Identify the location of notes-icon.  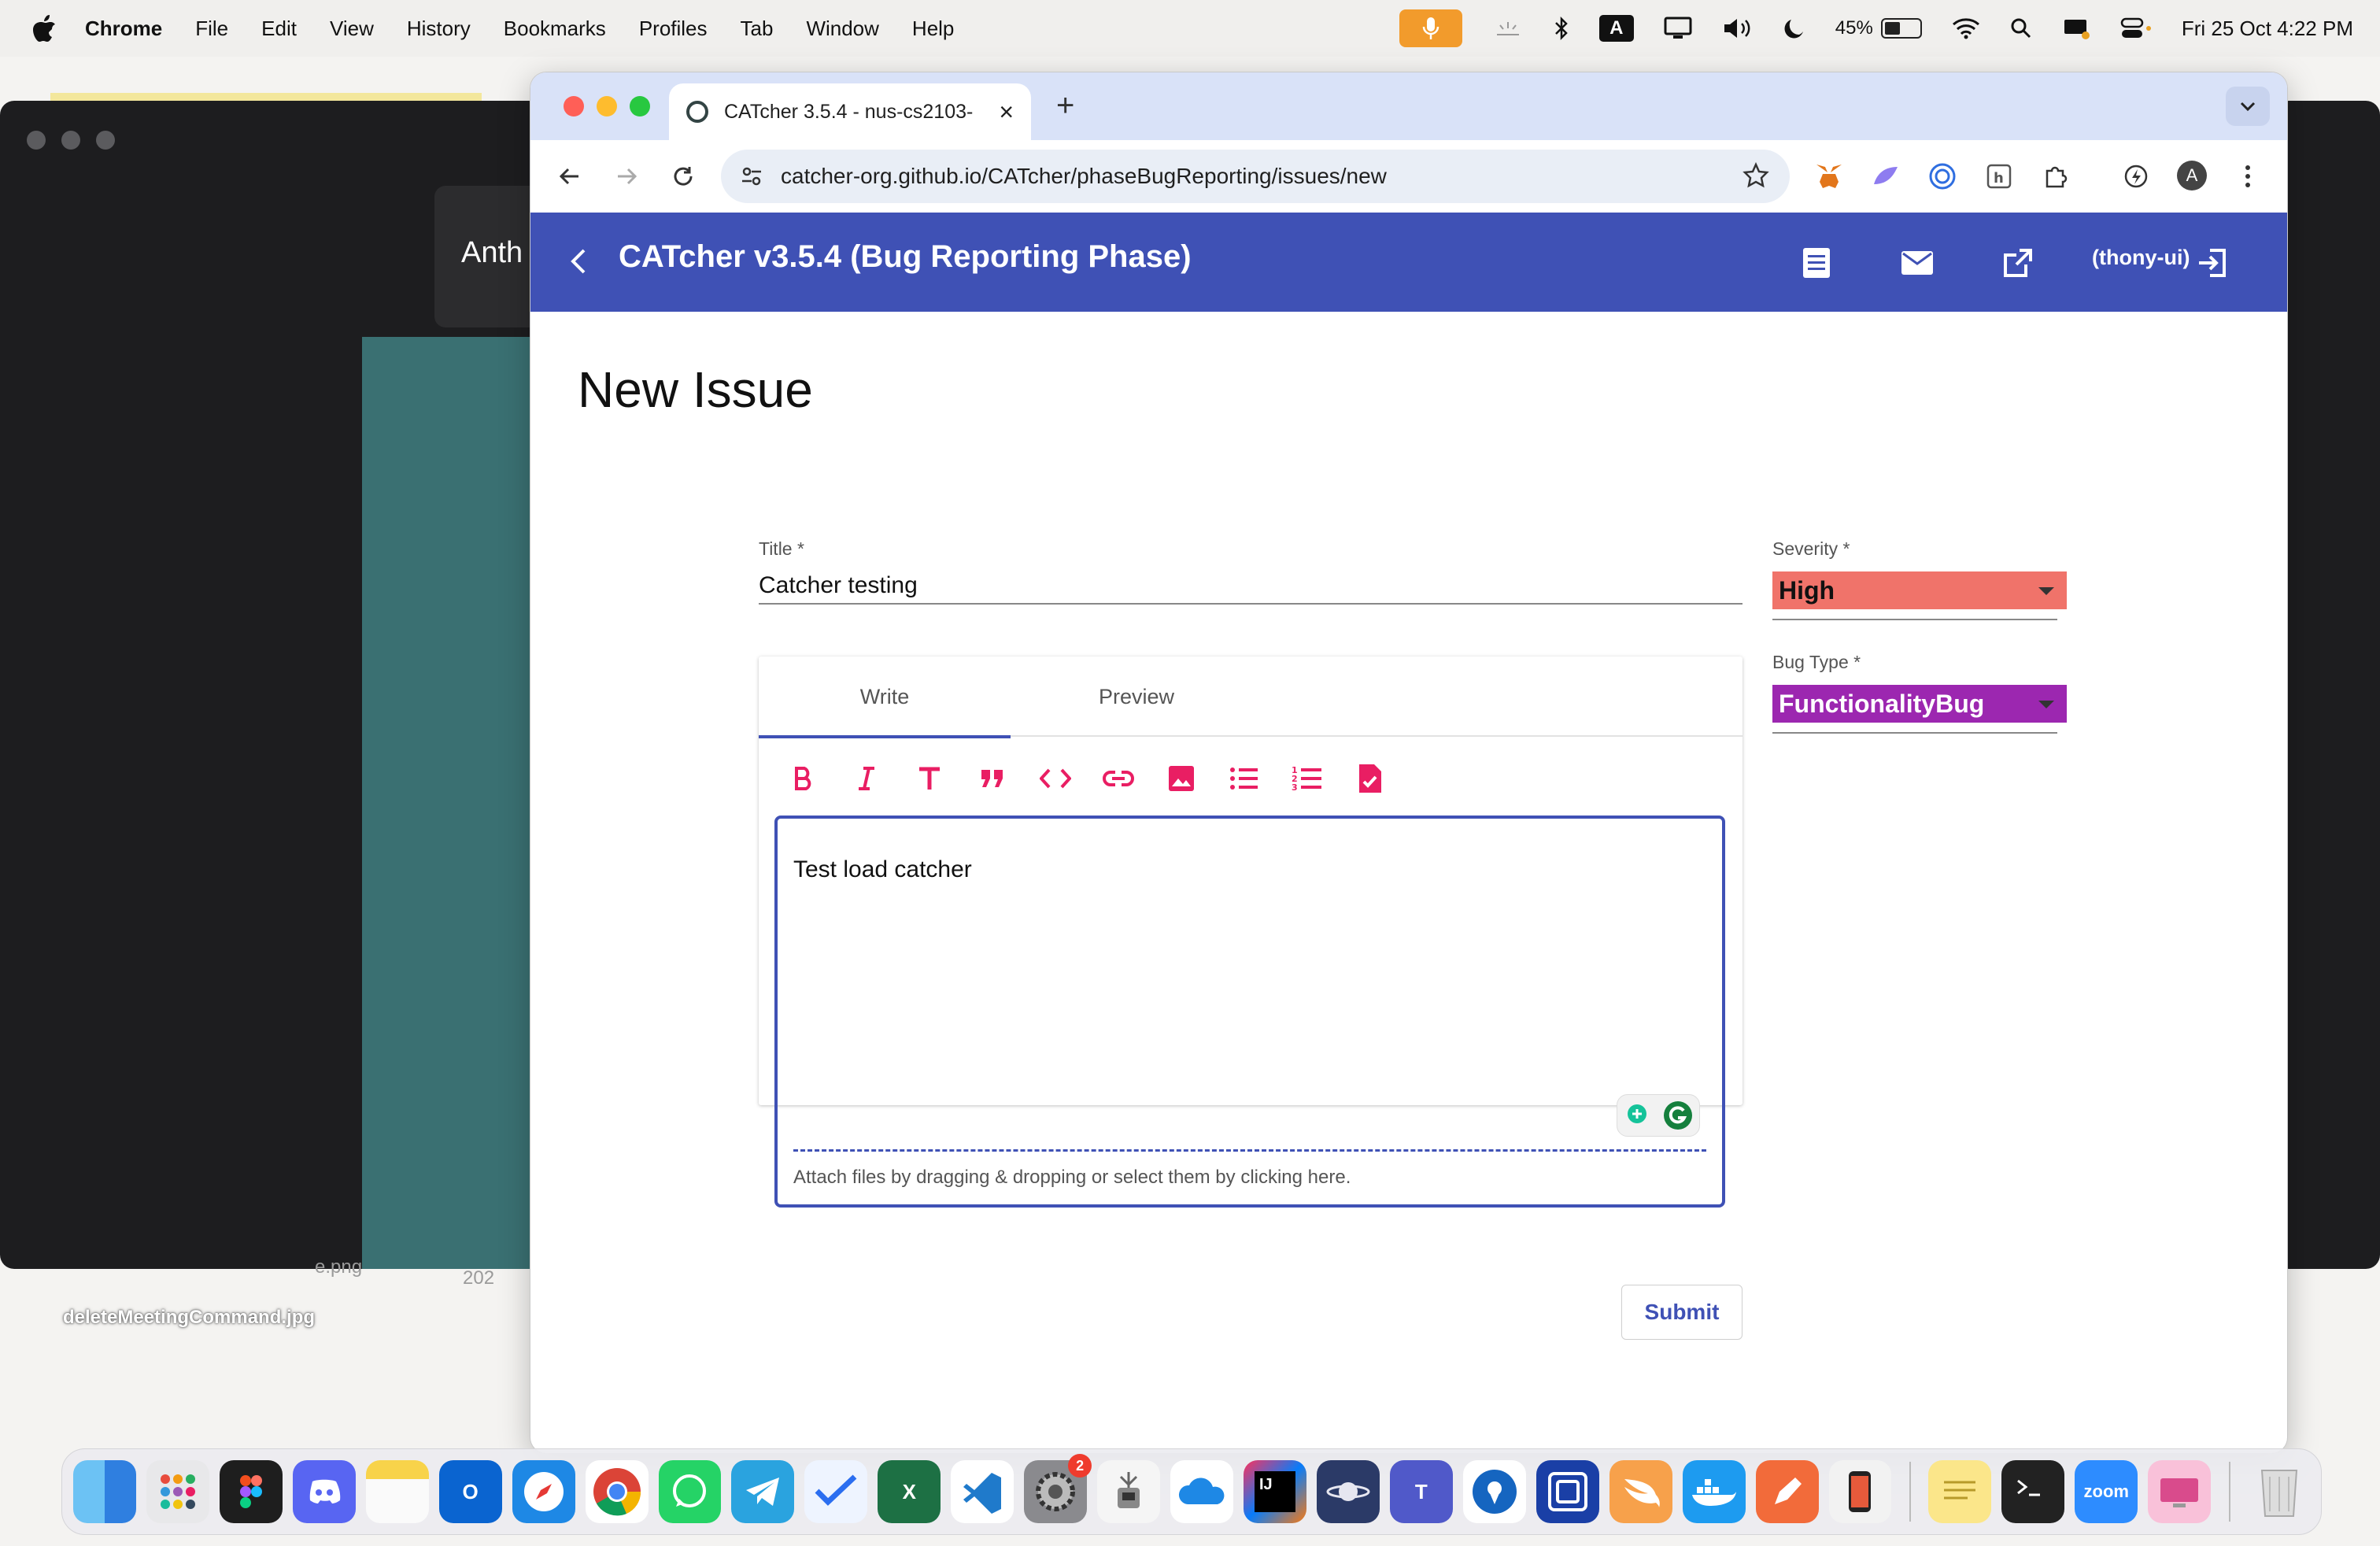
(397, 1491).